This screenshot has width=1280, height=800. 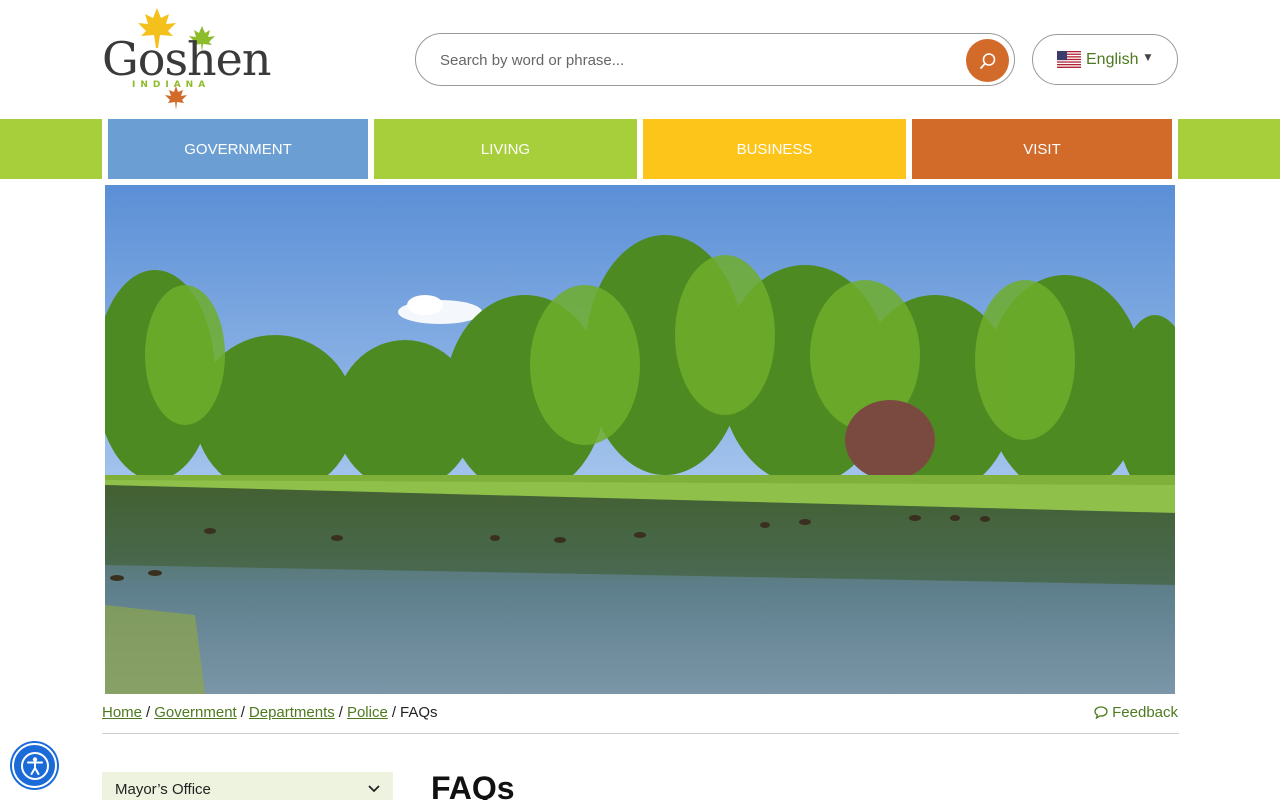 What do you see at coordinates (700, 60) in the screenshot?
I see `search-input` at bounding box center [700, 60].